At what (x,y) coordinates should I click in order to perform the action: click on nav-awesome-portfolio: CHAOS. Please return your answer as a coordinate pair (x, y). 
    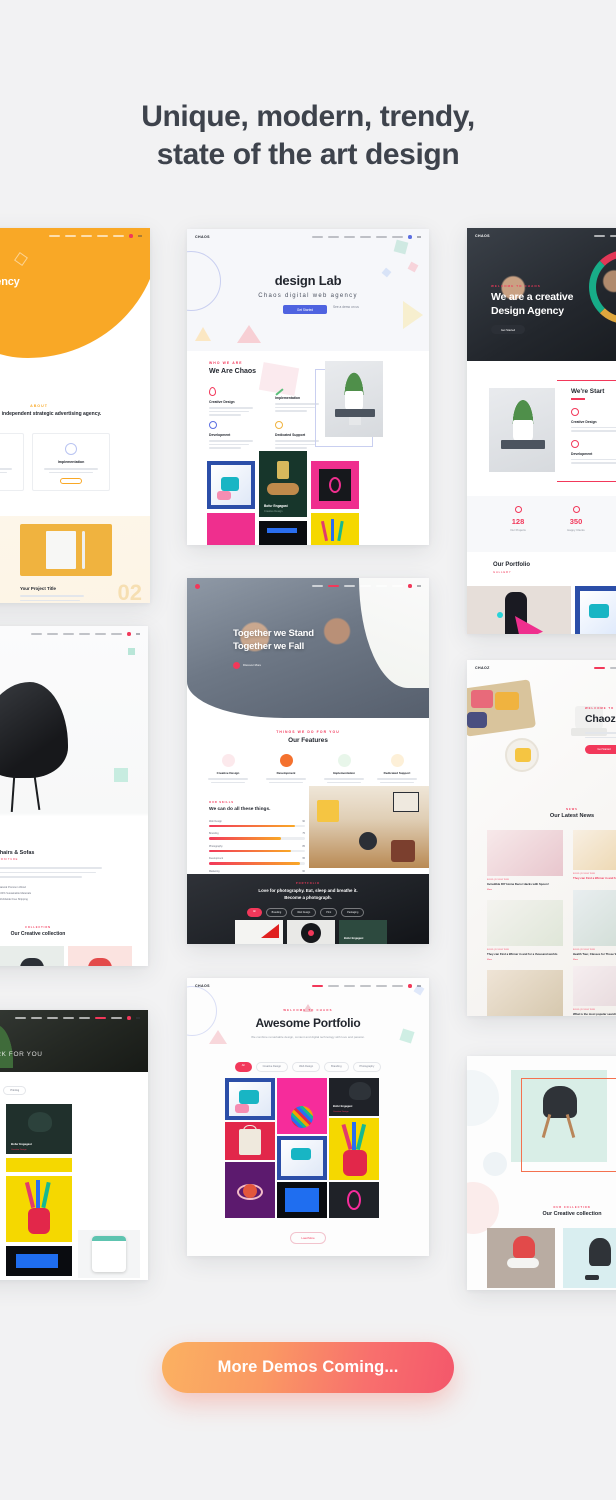
    Looking at the image, I should click on (308, 986).